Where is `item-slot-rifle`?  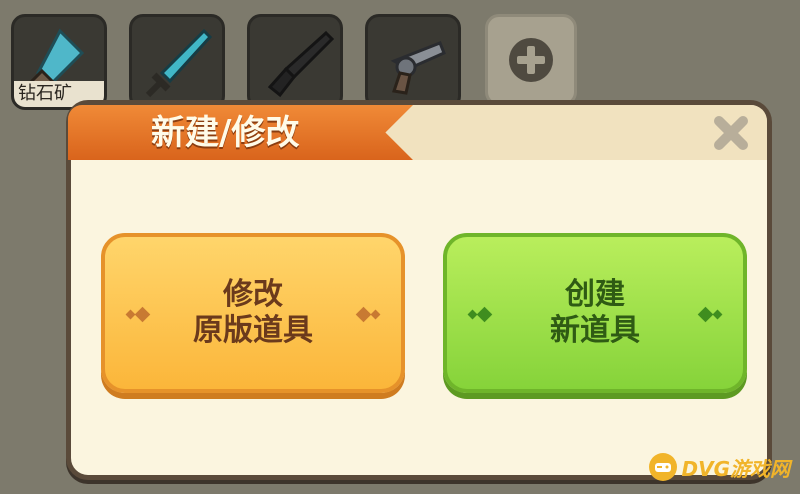 item-slot-rifle is located at coordinates (295, 62).